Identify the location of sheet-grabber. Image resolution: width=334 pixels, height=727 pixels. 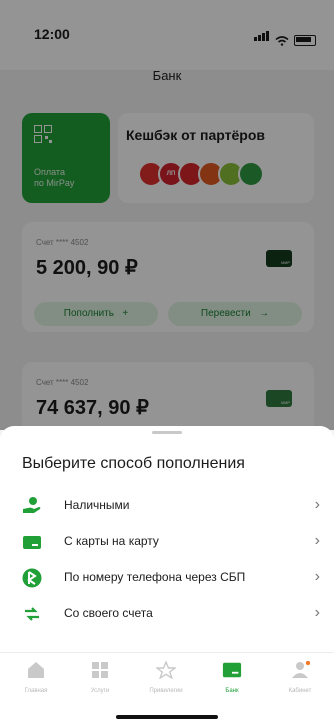
(167, 432).